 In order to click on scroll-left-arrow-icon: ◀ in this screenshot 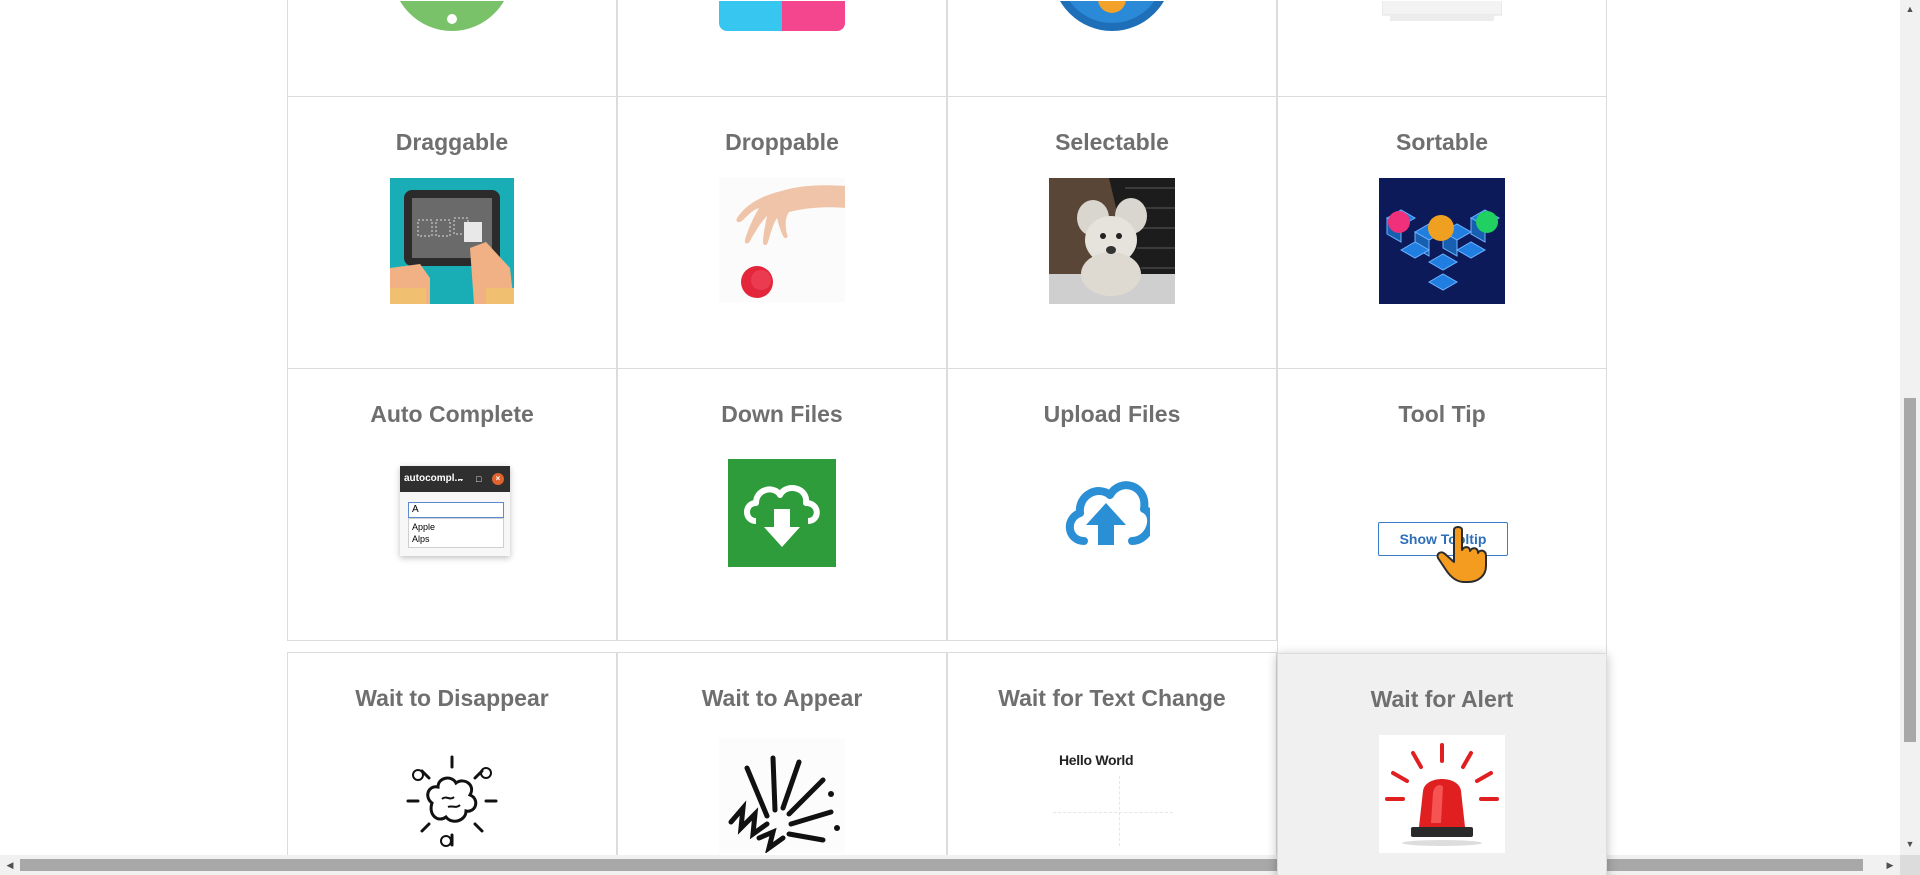, I will do `click(10, 865)`.